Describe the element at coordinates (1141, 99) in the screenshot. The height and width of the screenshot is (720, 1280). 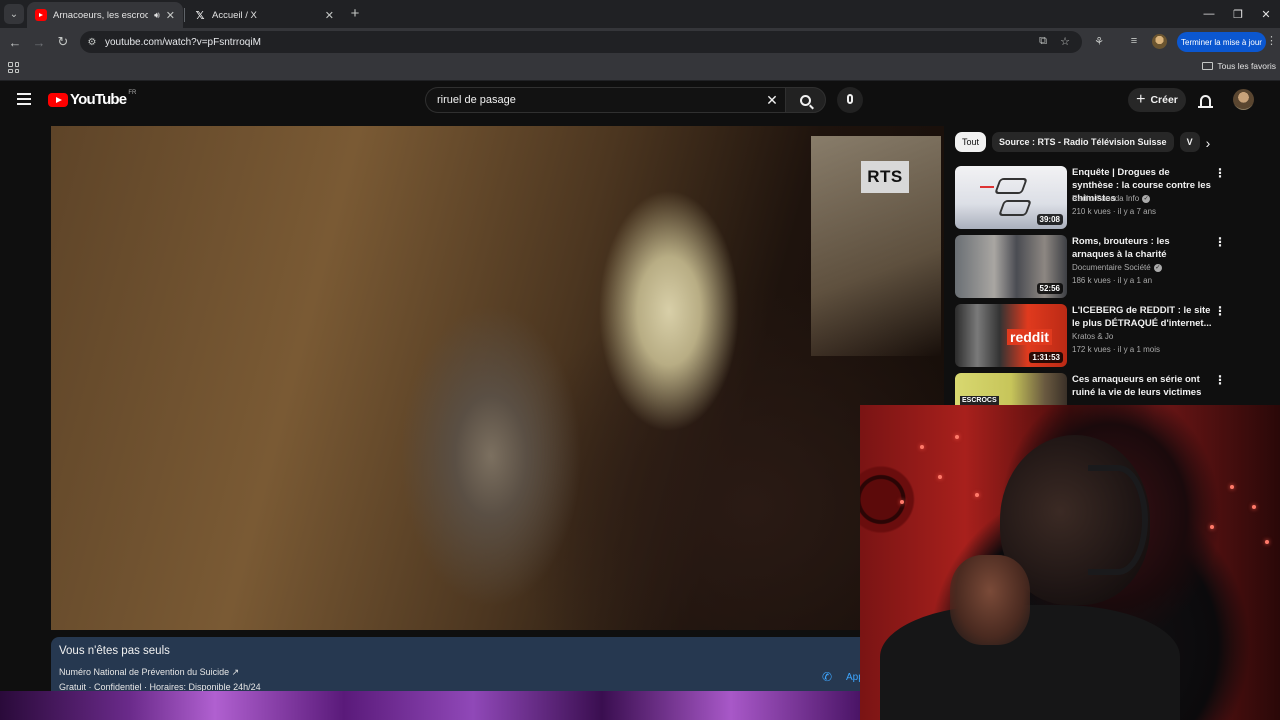
I see `plus-icon: +` at that location.